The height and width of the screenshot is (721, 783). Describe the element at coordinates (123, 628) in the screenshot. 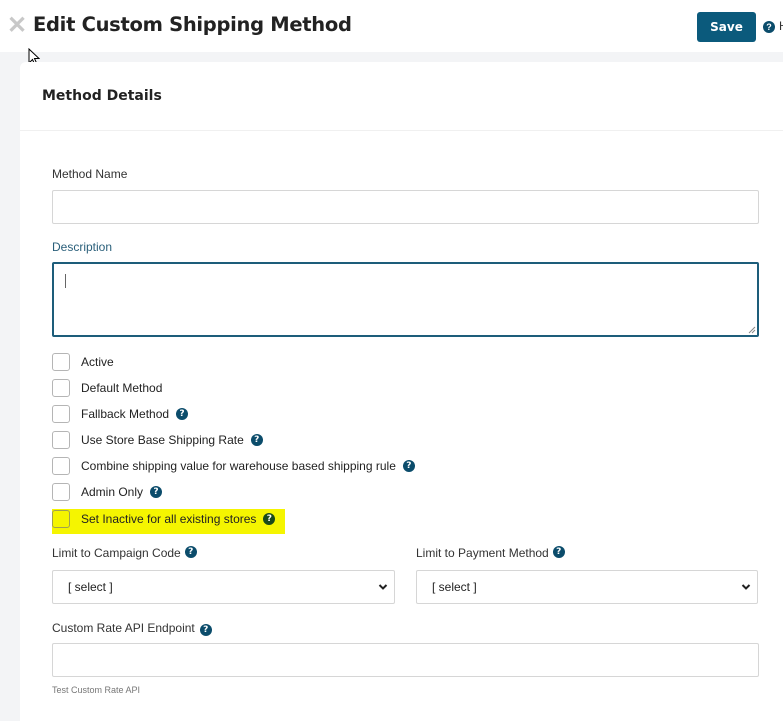

I see `custom-rate-label-text: Custom Rate API Endpoint` at that location.